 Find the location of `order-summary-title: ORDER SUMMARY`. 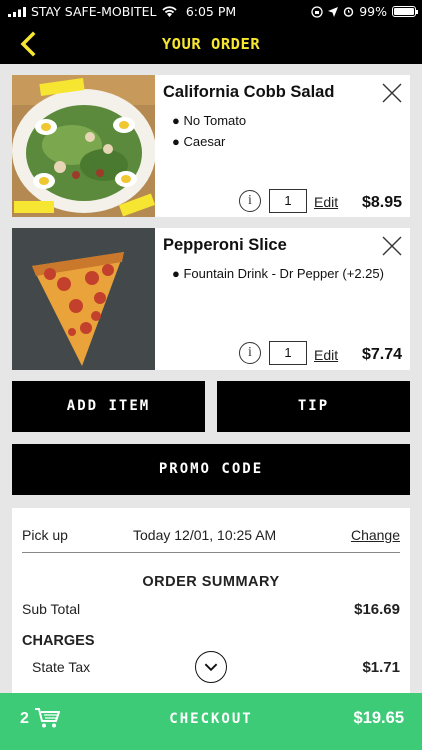

order-summary-title: ORDER SUMMARY is located at coordinates (211, 582).